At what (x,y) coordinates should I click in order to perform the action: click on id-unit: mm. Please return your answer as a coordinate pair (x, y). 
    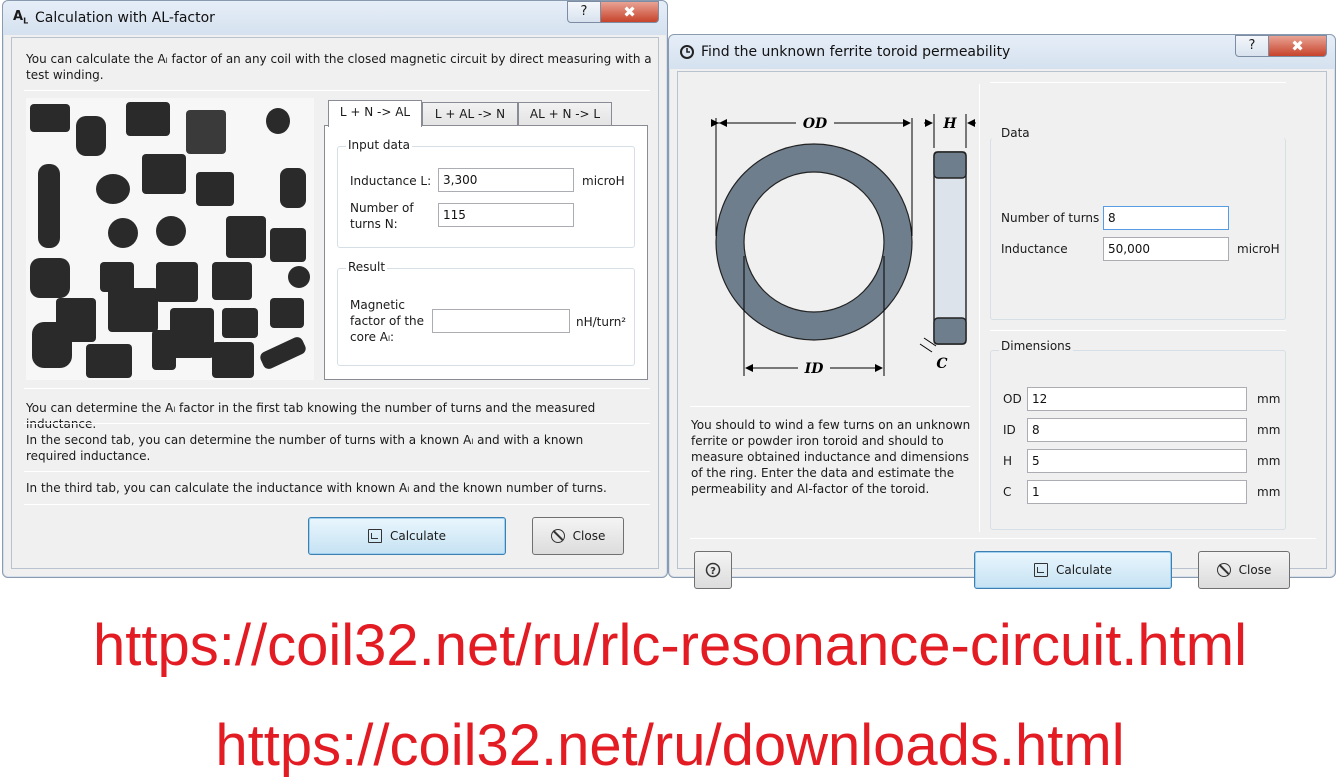
    Looking at the image, I should click on (1269, 430).